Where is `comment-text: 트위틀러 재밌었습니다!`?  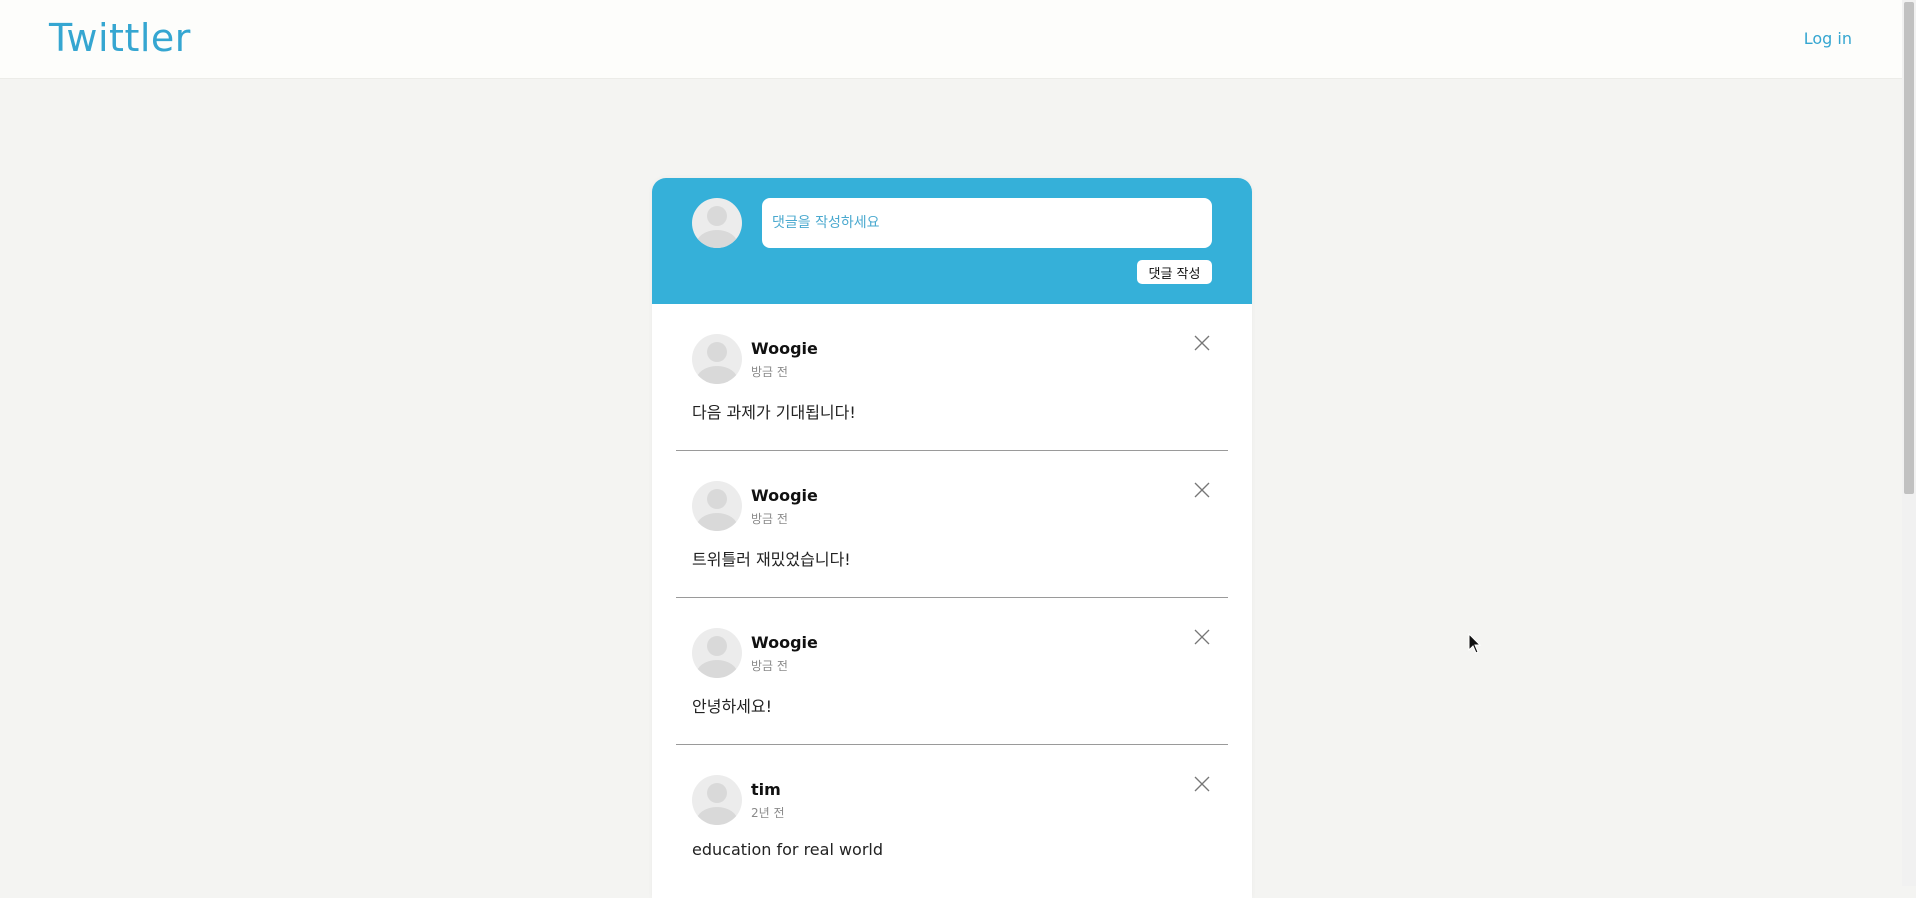
comment-text: 트위틀러 재밌었습니다! is located at coordinates (771, 559).